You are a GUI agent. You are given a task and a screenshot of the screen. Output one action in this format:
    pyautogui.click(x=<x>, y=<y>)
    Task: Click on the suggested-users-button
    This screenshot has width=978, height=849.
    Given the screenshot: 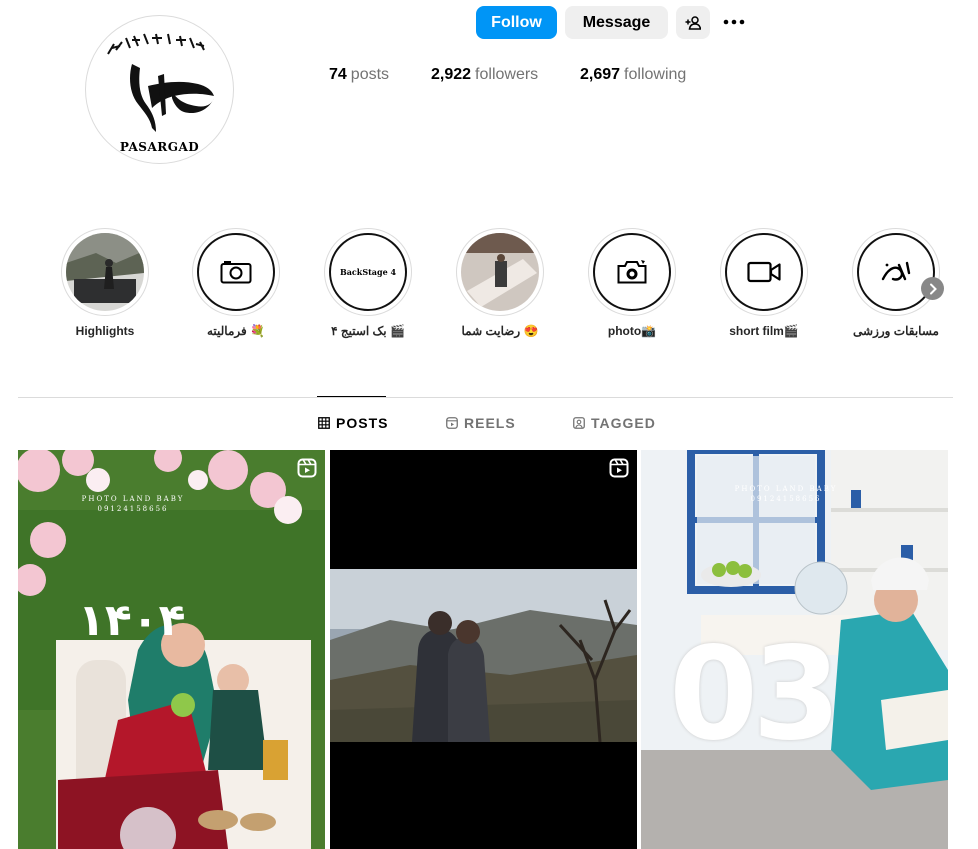 What is the action you would take?
    pyautogui.click(x=693, y=22)
    